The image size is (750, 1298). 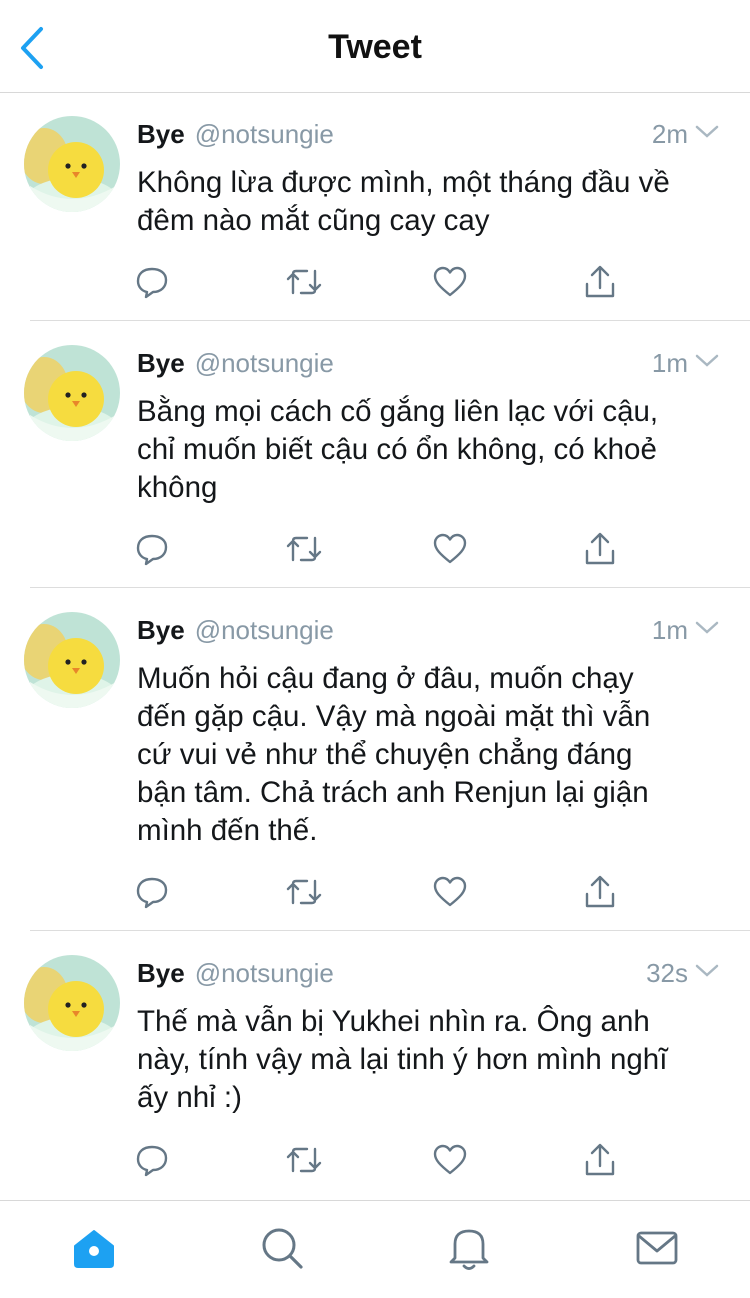 I want to click on tweet-line: Không lừa được mình, một tháng đầu về, so click(x=403, y=182).